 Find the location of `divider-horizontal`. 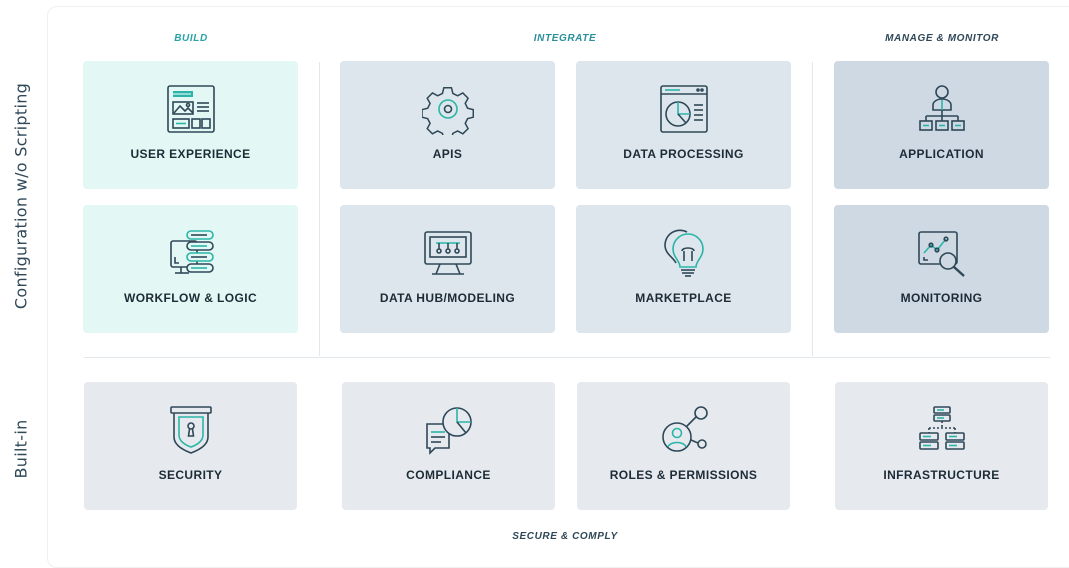

divider-horizontal is located at coordinates (567, 357).